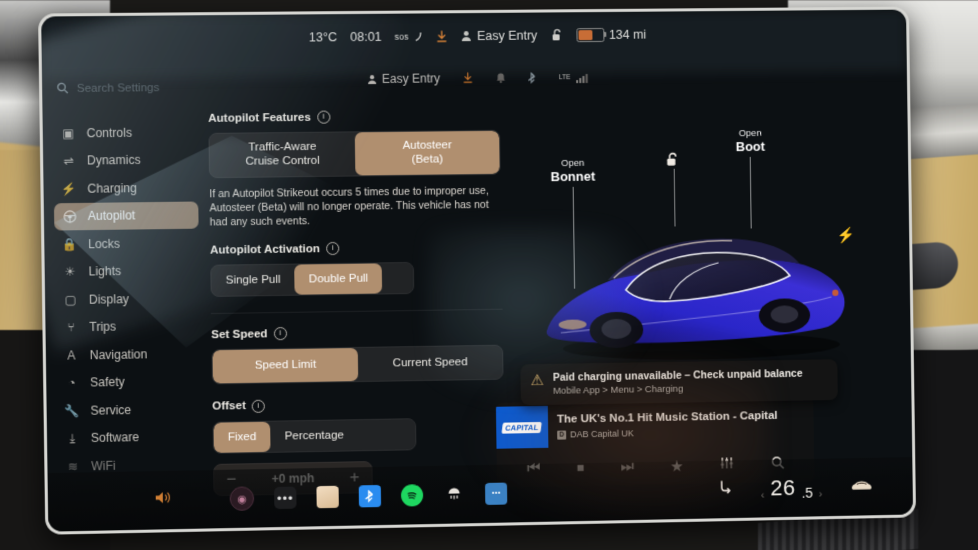 The height and width of the screenshot is (550, 978). Describe the element at coordinates (354, 117) in the screenshot. I see `autopilot-features-heading: Autopilot Features i` at that location.